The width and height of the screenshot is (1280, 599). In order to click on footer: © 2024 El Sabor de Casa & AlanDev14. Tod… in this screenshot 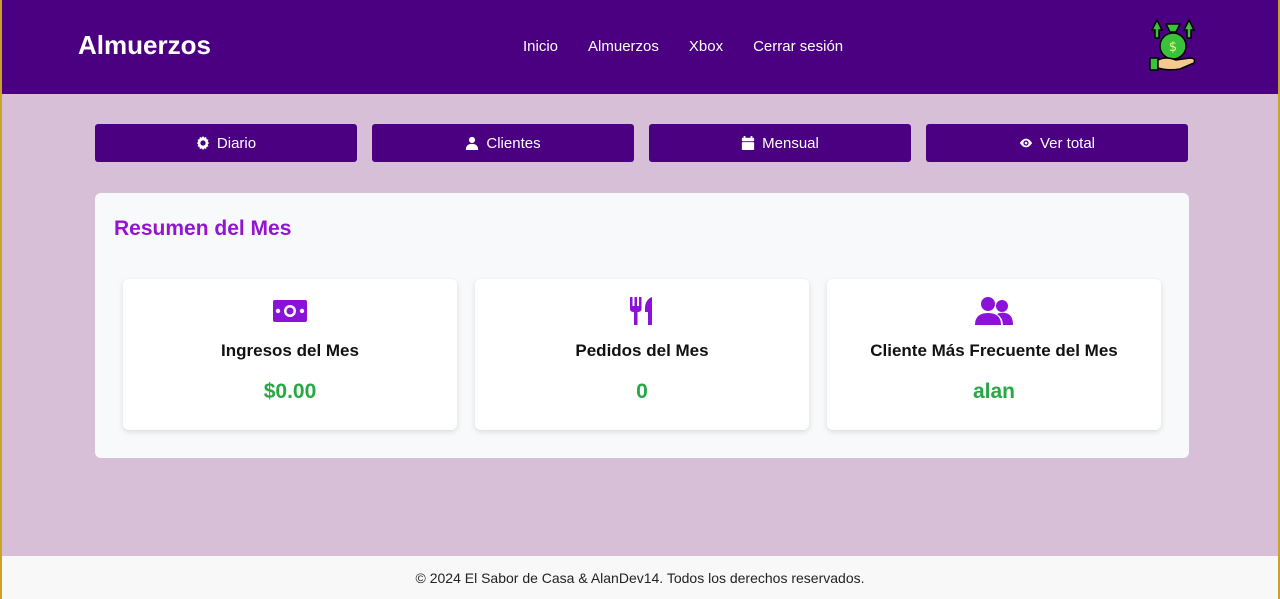, I will do `click(640, 577)`.